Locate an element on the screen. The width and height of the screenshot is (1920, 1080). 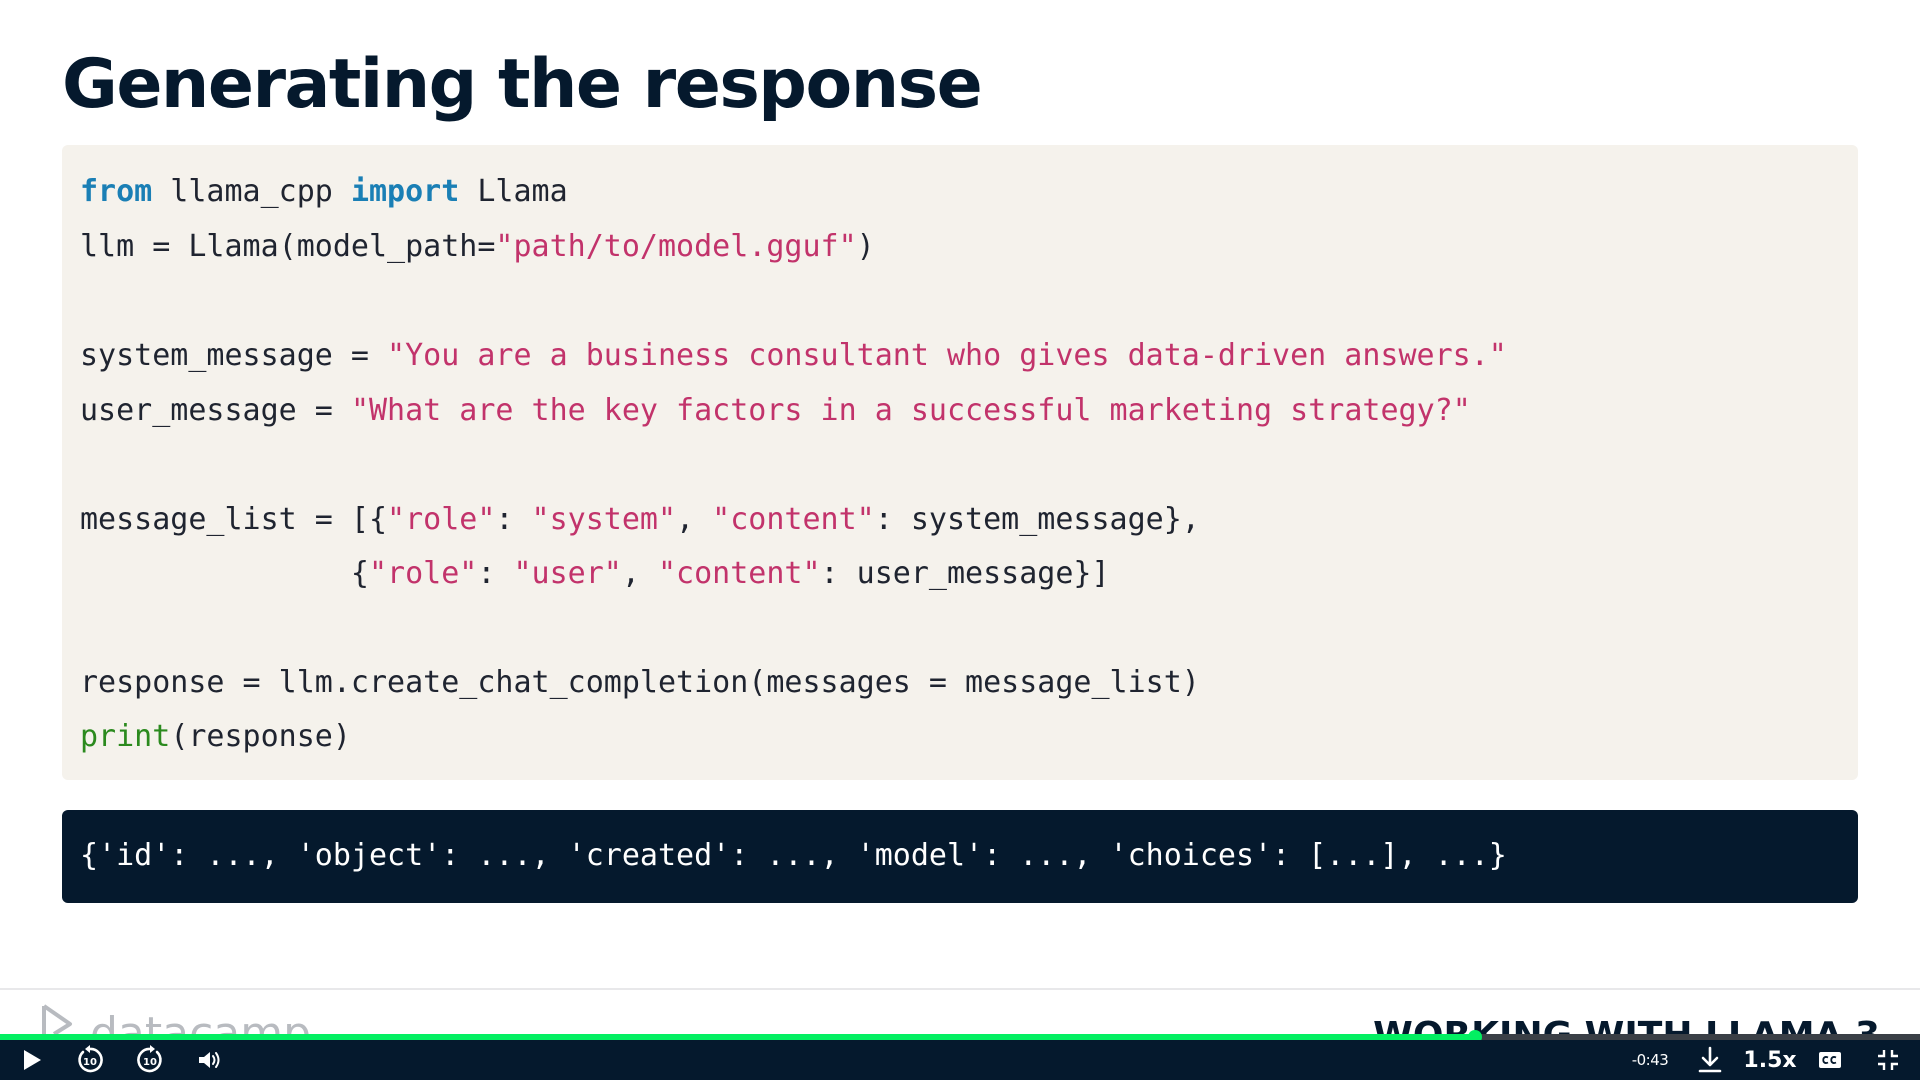
play-button is located at coordinates (32, 1060).